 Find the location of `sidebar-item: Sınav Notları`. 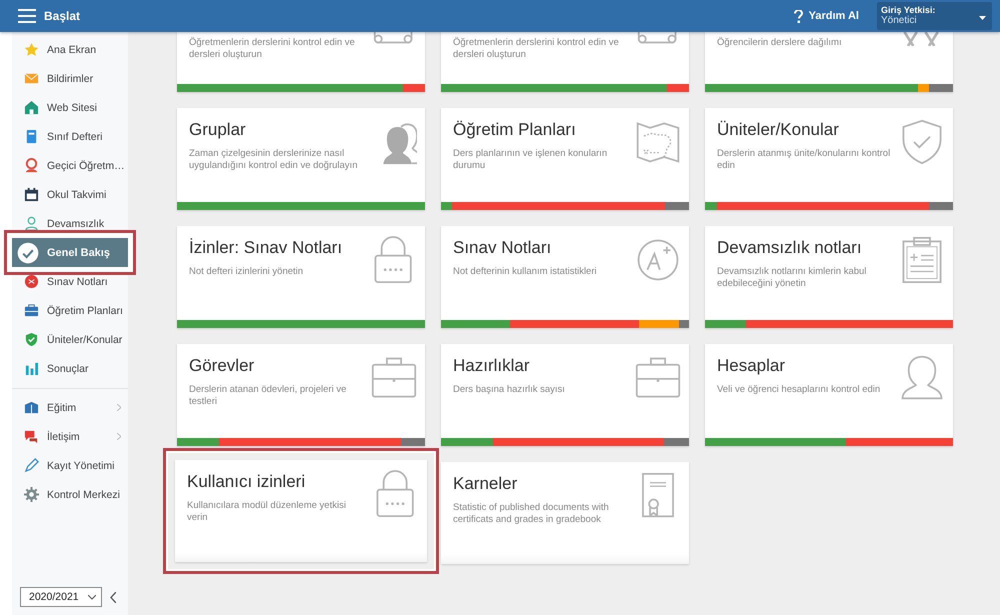

sidebar-item: Sınav Notları is located at coordinates (70, 281).